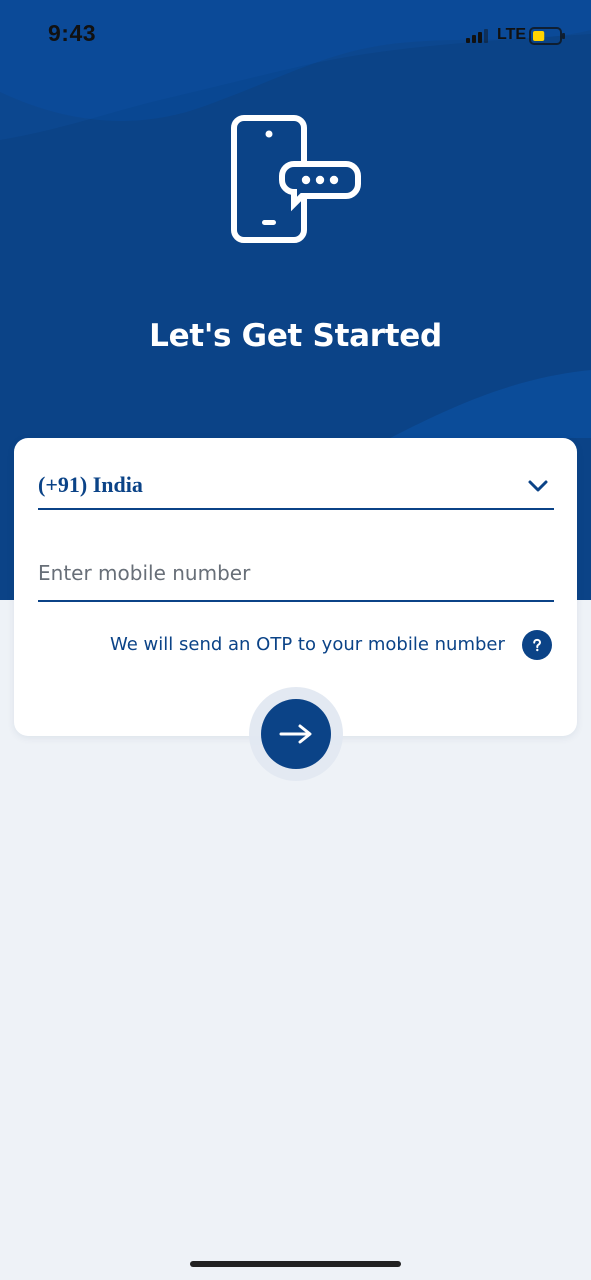 Image resolution: width=591 pixels, height=1280 pixels. I want to click on phone-chat-icon, so click(296, 179).